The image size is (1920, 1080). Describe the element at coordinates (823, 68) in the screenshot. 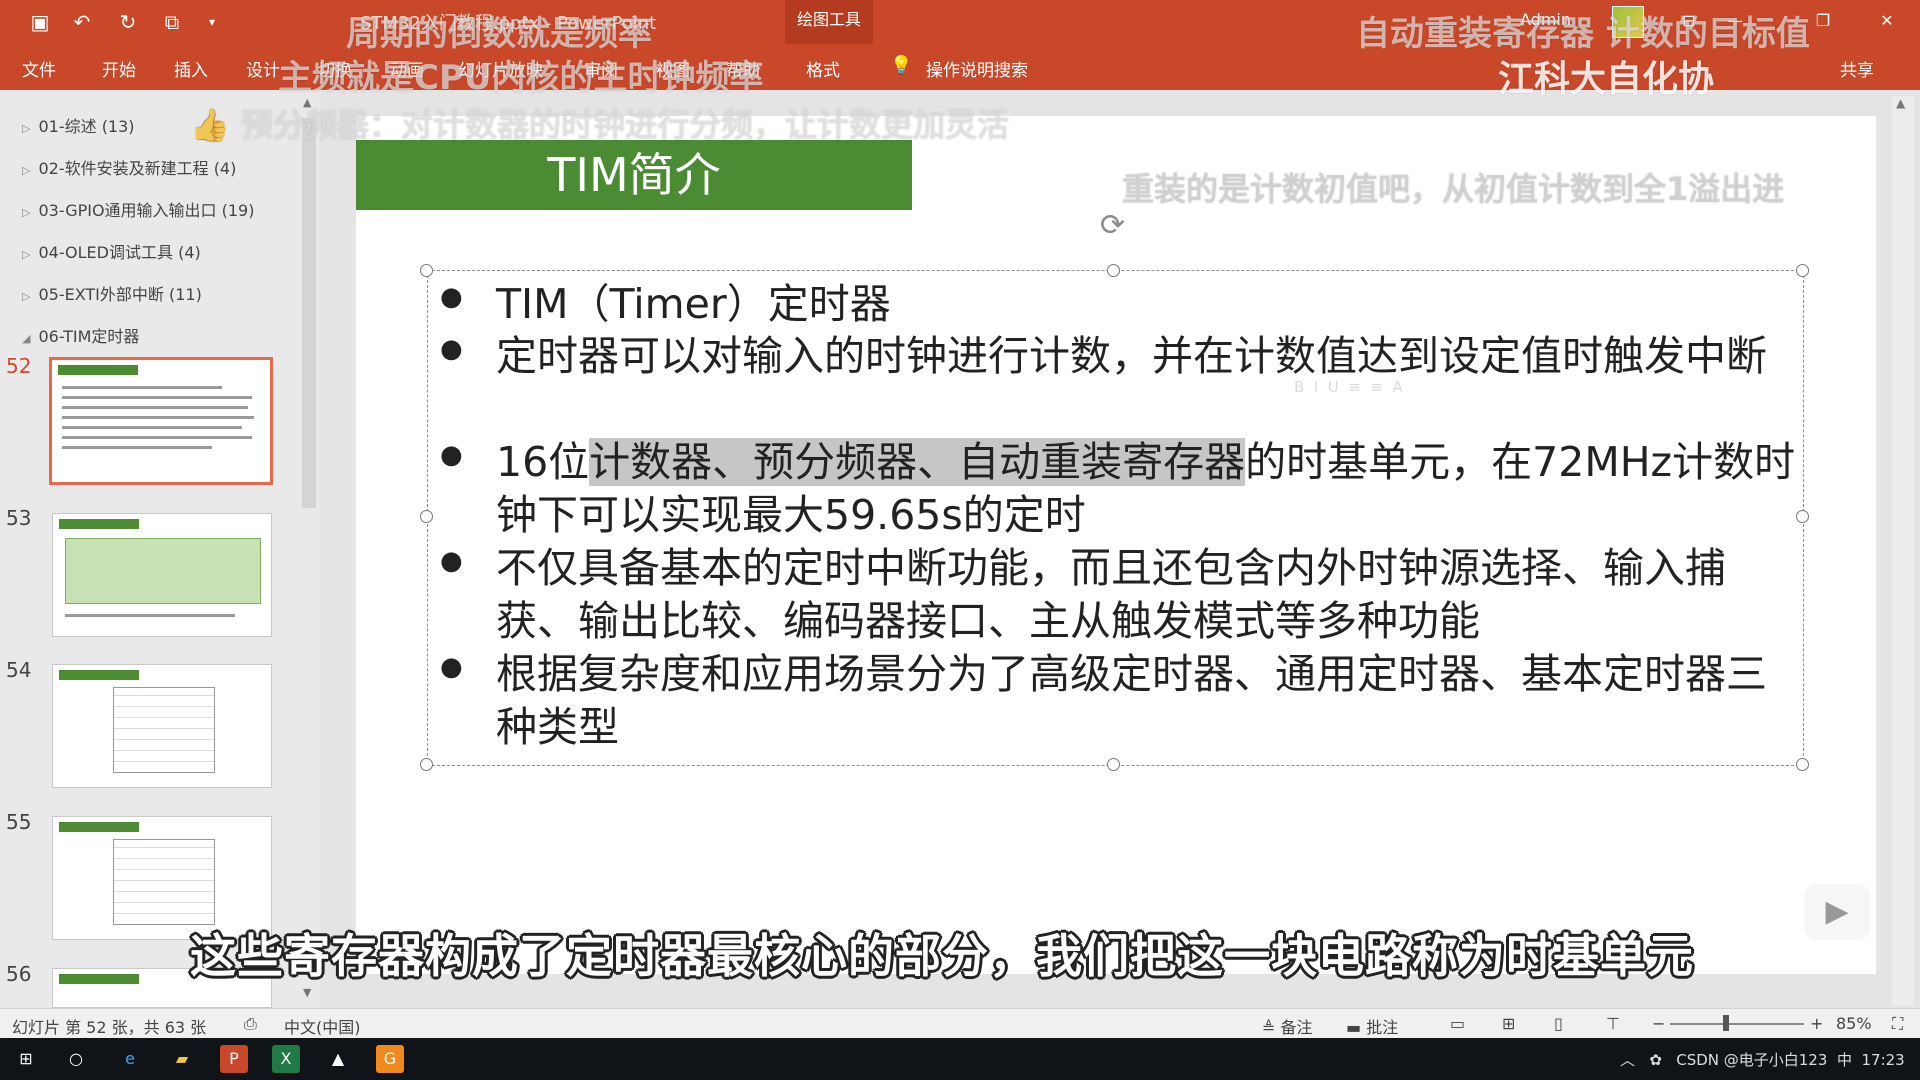

I see `menu-format: 格式` at that location.